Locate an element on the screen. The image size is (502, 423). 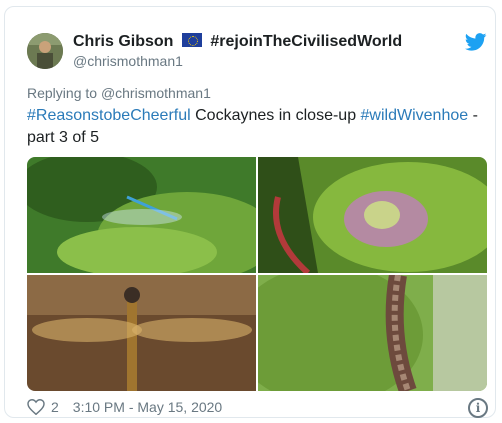
like-count: 2 is located at coordinates (55, 407).